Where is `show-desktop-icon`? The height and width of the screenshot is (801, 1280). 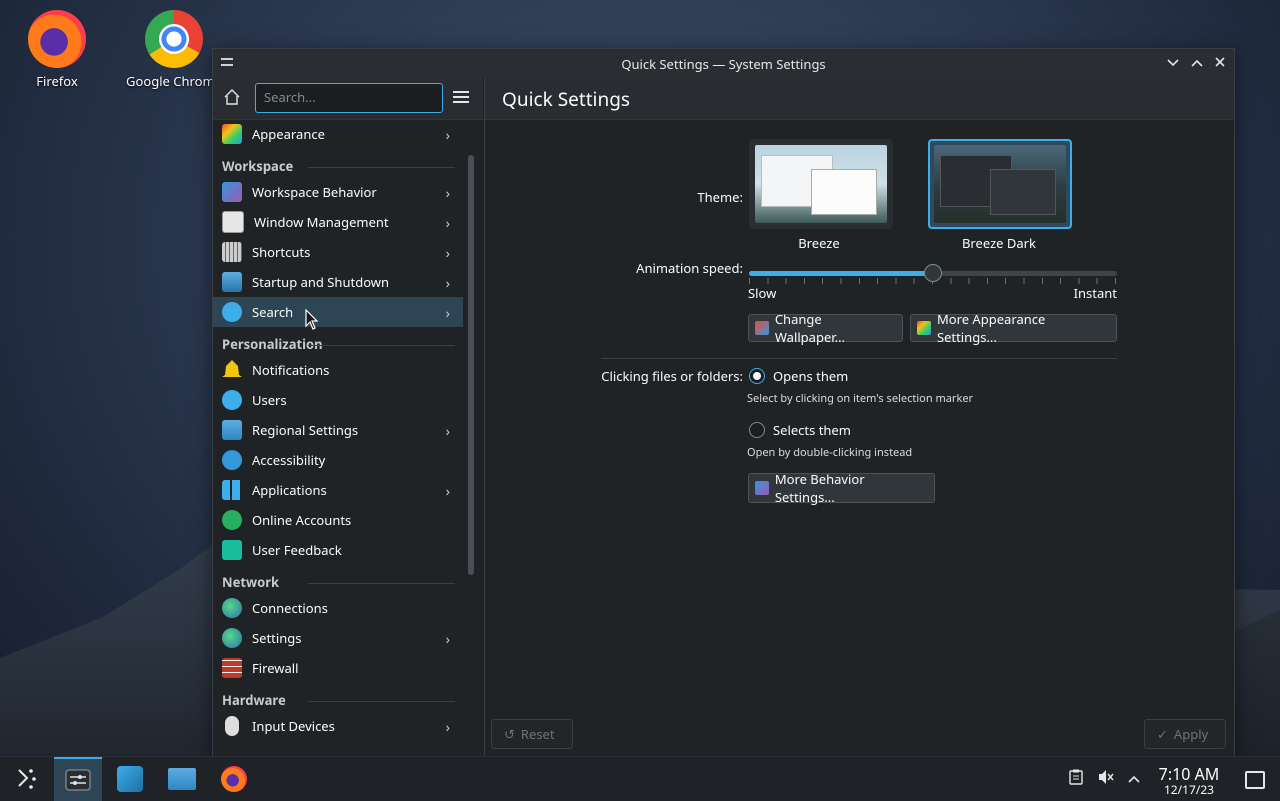 show-desktop-icon is located at coordinates (1255, 780).